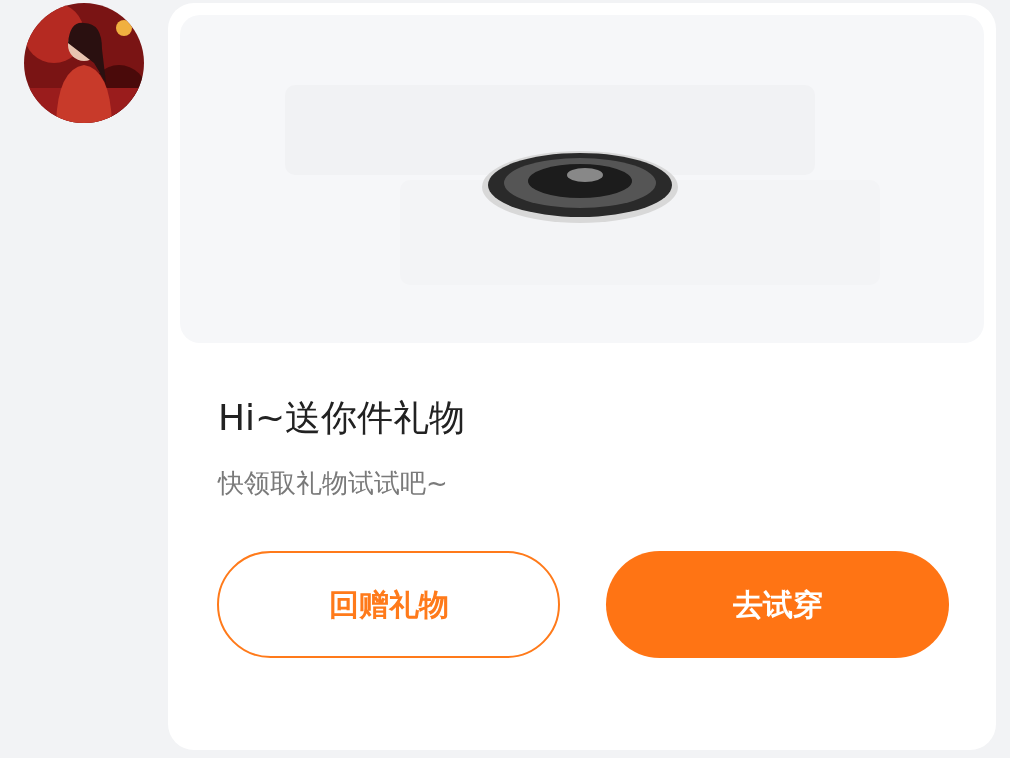  What do you see at coordinates (333, 483) in the screenshot?
I see `message-text: 快领取礼物试试吧~` at bounding box center [333, 483].